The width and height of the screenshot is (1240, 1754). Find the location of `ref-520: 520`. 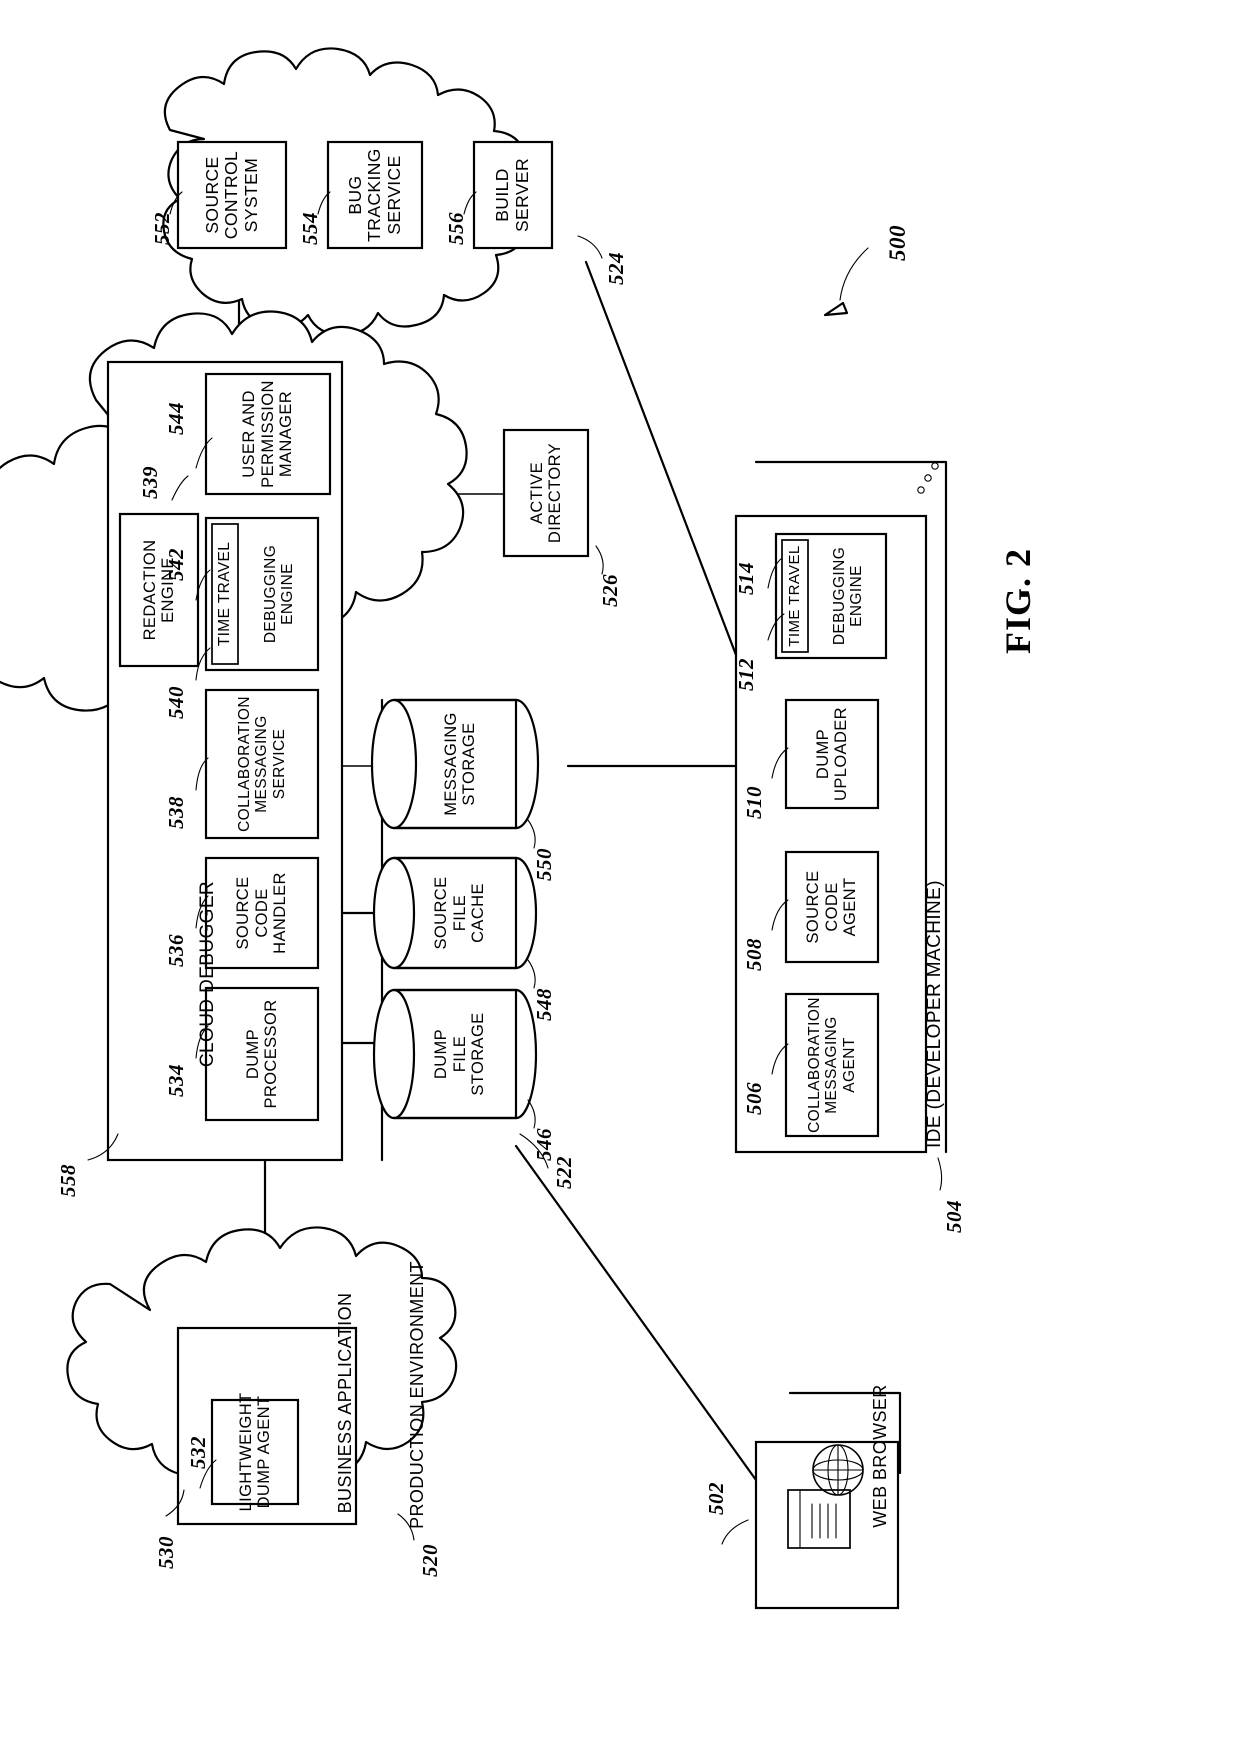

ref-520: 520 is located at coordinates (430, 1560).